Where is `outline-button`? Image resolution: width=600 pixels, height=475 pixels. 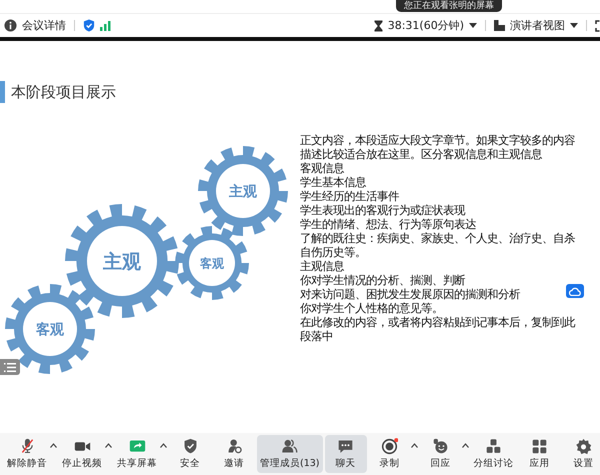
outline-button is located at coordinates (10, 367).